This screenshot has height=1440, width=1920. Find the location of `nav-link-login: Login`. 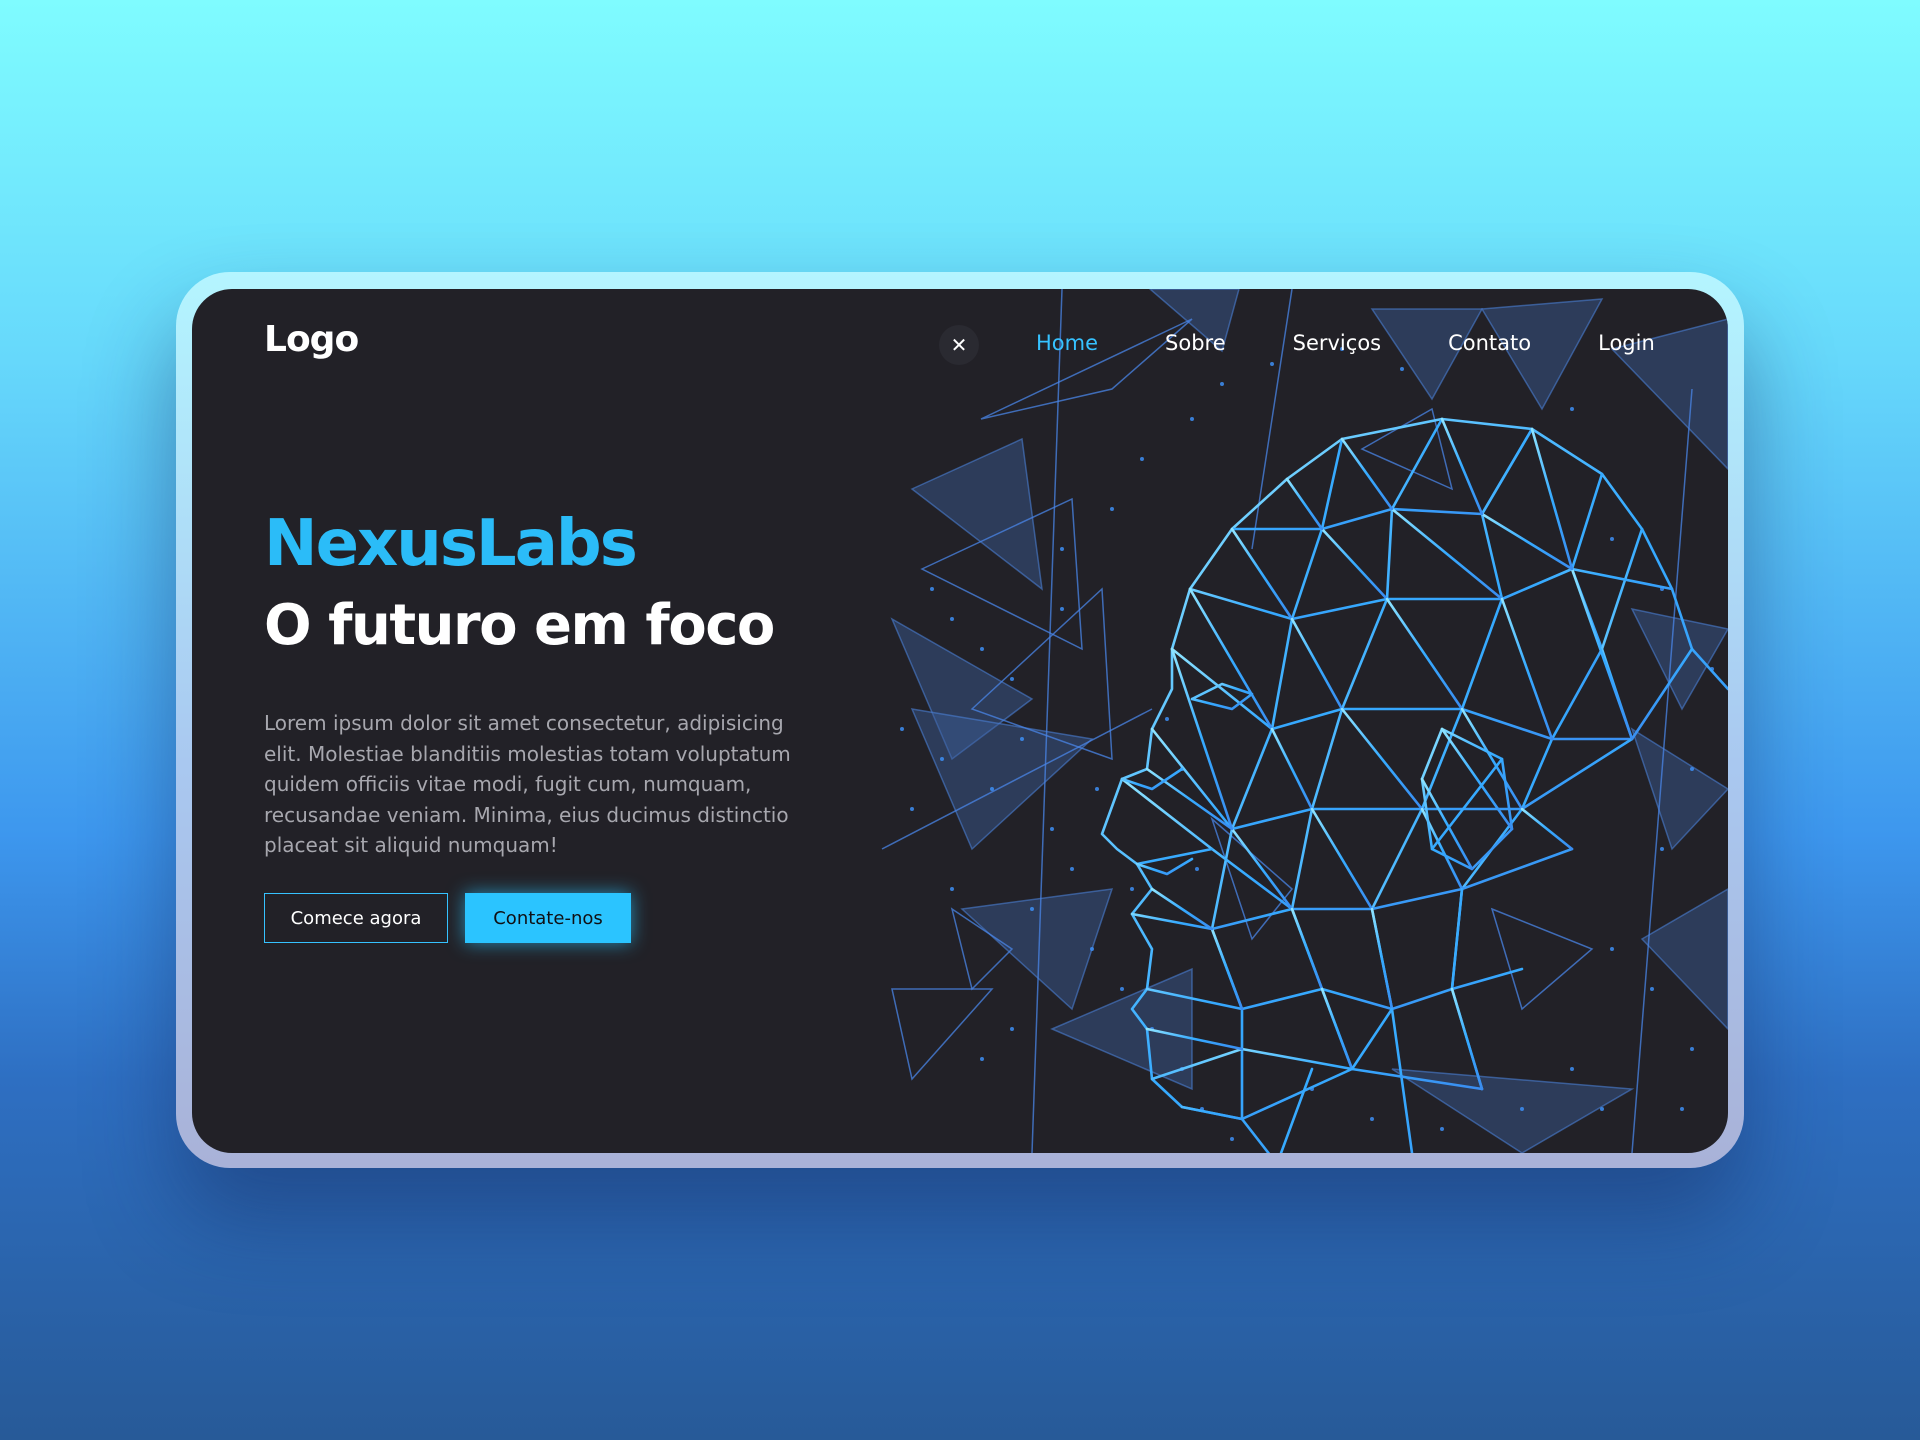

nav-link-login: Login is located at coordinates (1626, 343).